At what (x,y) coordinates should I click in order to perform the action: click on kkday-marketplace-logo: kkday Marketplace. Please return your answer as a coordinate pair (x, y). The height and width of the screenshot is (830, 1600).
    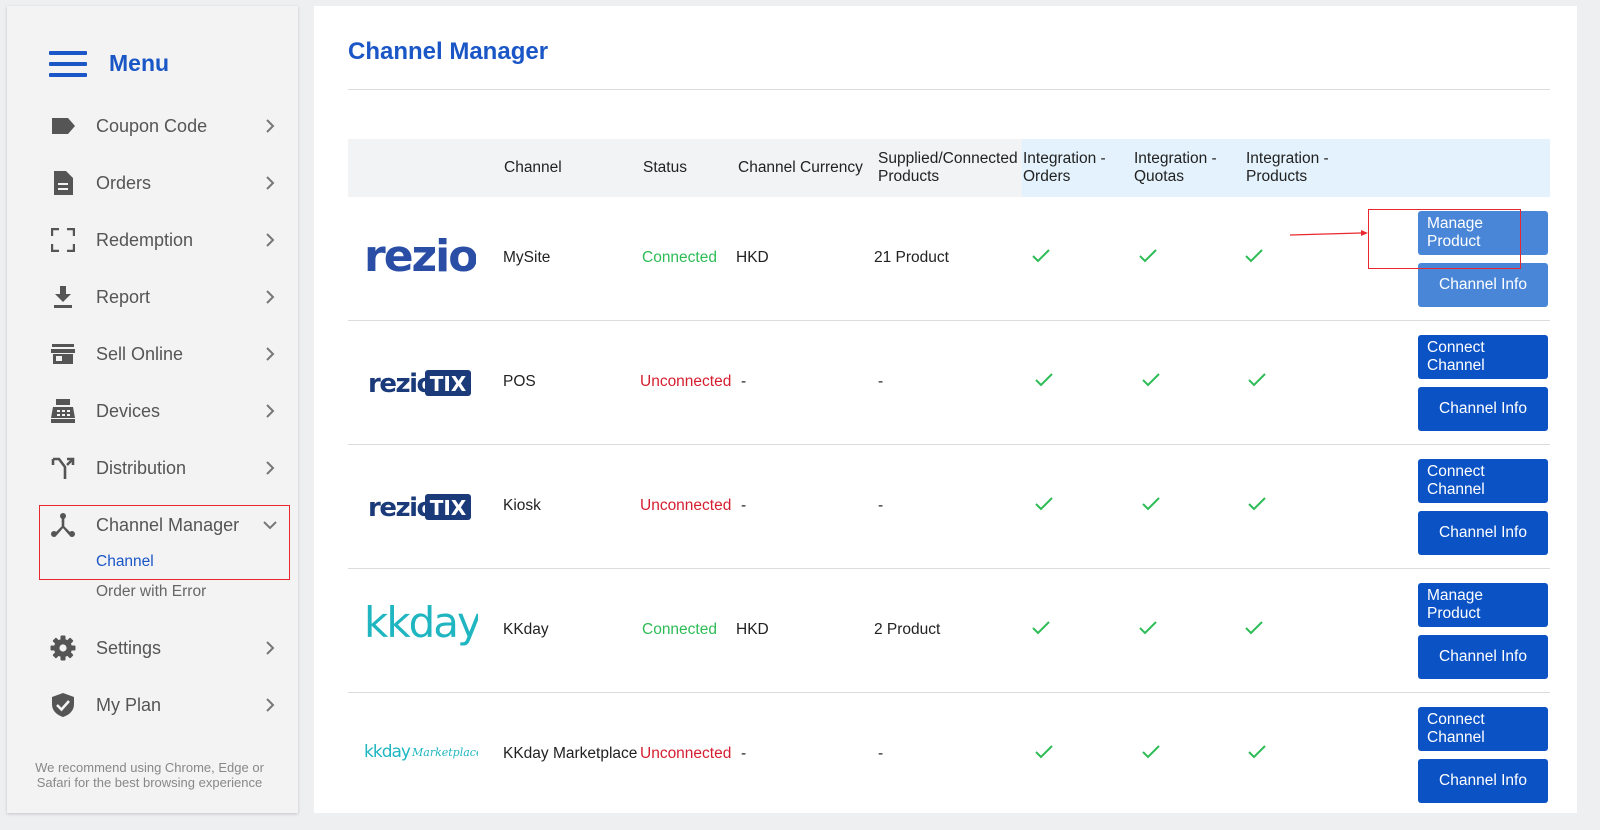
    Looking at the image, I should click on (423, 755).